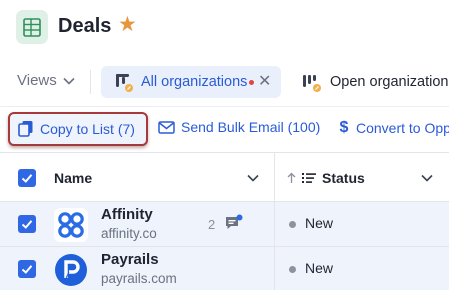 This screenshot has height=290, width=449. I want to click on table-row: Payrails payrails.com New, so click(224, 268).